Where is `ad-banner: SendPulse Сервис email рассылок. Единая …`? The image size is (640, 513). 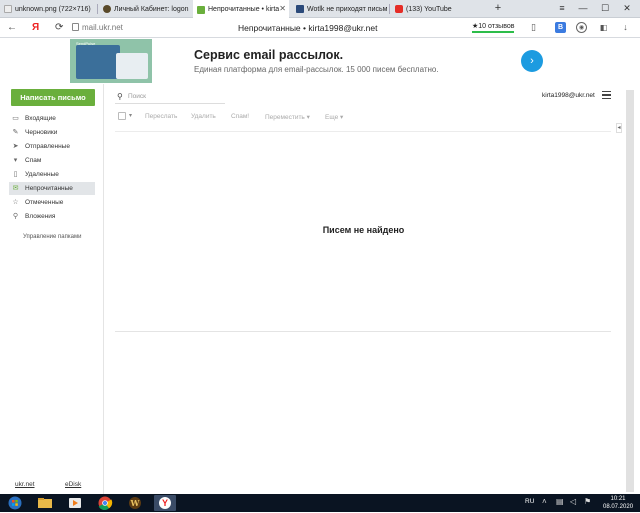 ad-banner: SendPulse Сервис email рассылок. Единая … is located at coordinates (309, 61).